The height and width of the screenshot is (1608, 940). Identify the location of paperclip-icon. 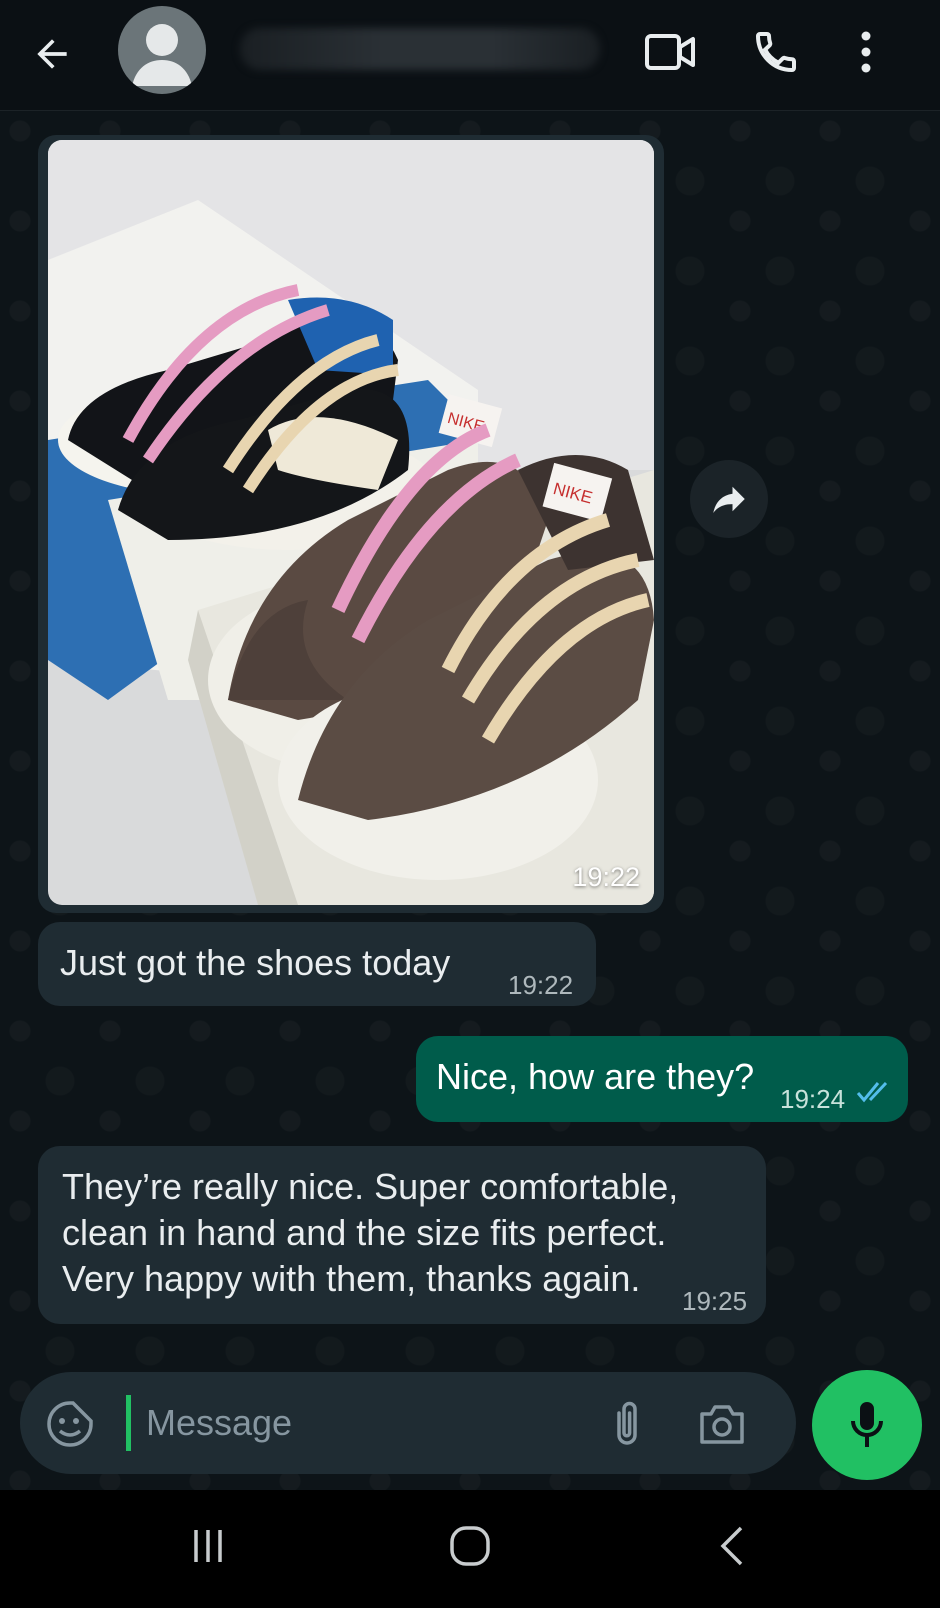
(627, 1423).